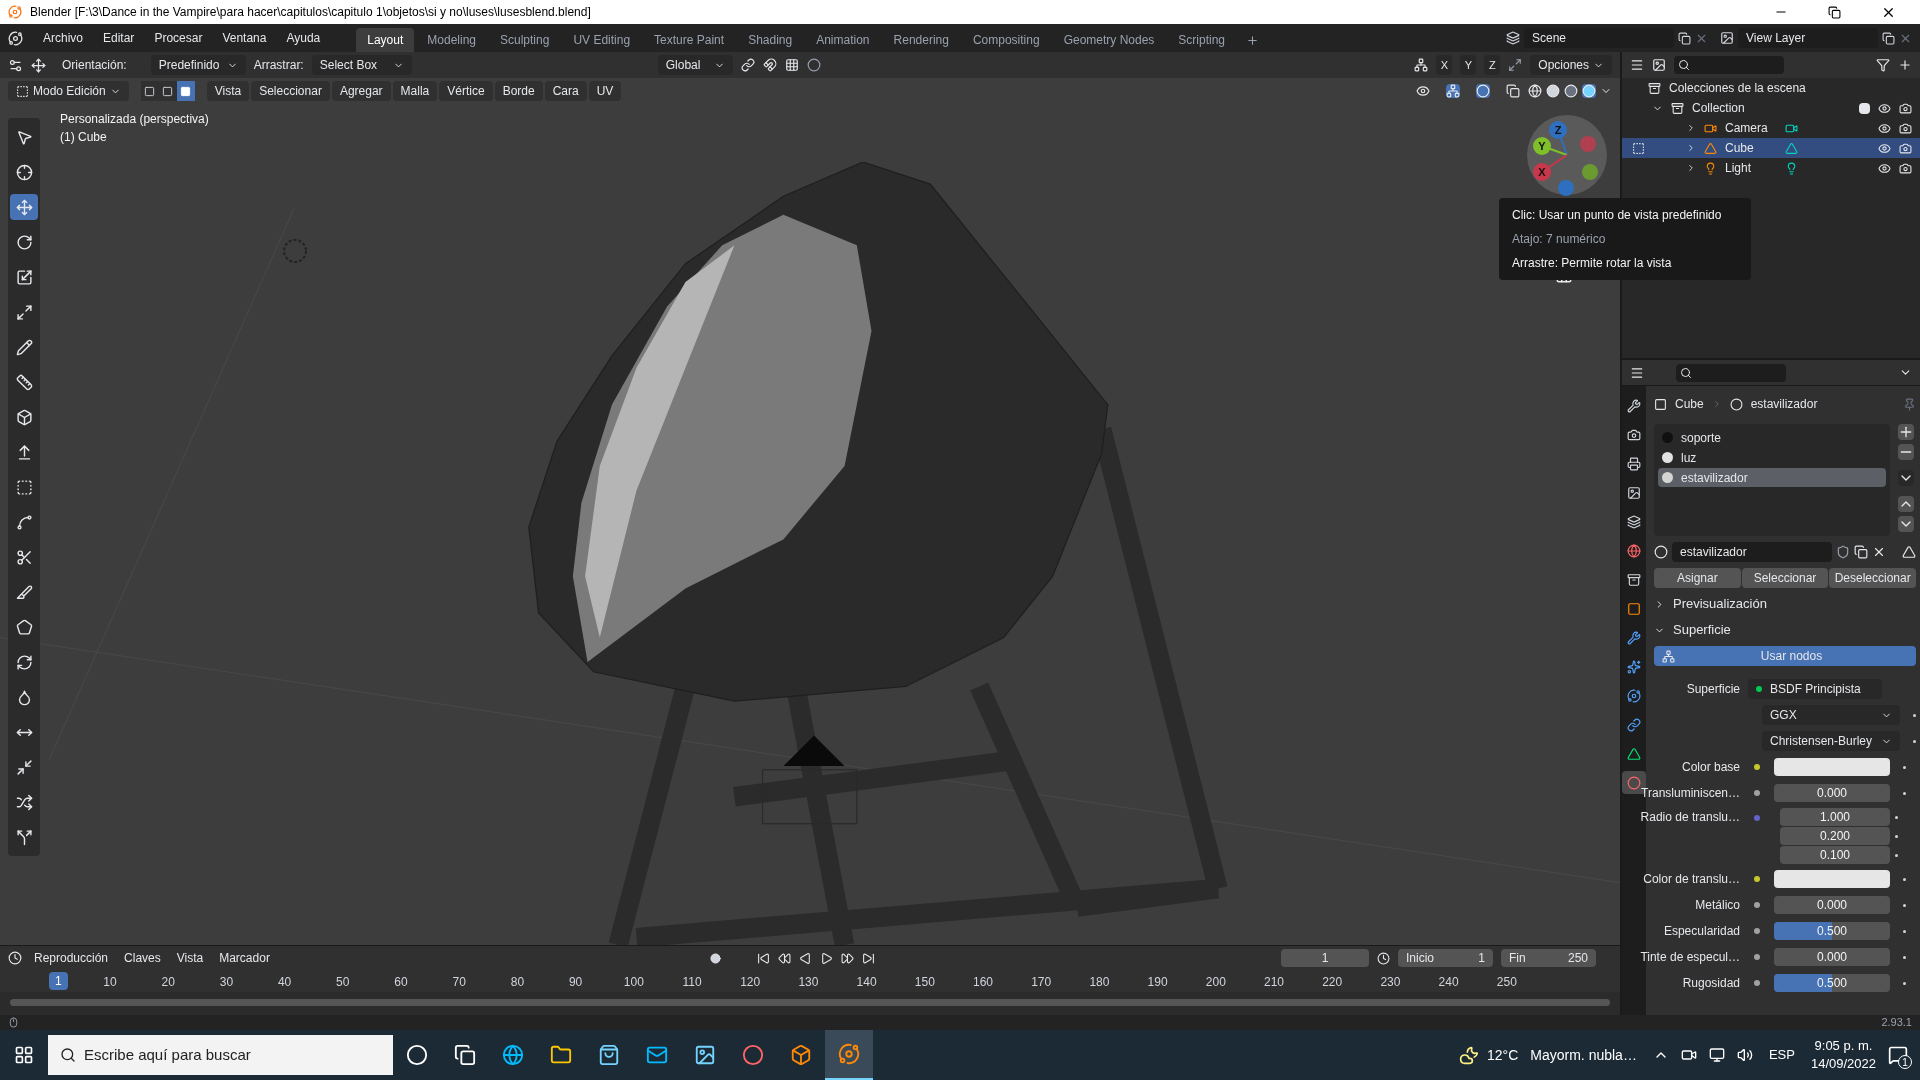 The image size is (1920, 1080). What do you see at coordinates (58, 981) in the screenshot?
I see `playhead: 1` at bounding box center [58, 981].